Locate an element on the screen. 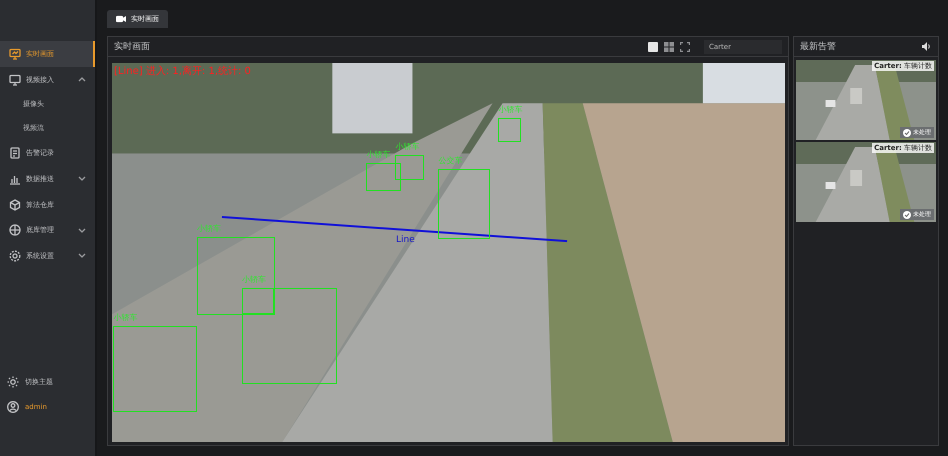 The image size is (948, 456). detection-label: 公交车 is located at coordinates (450, 160).